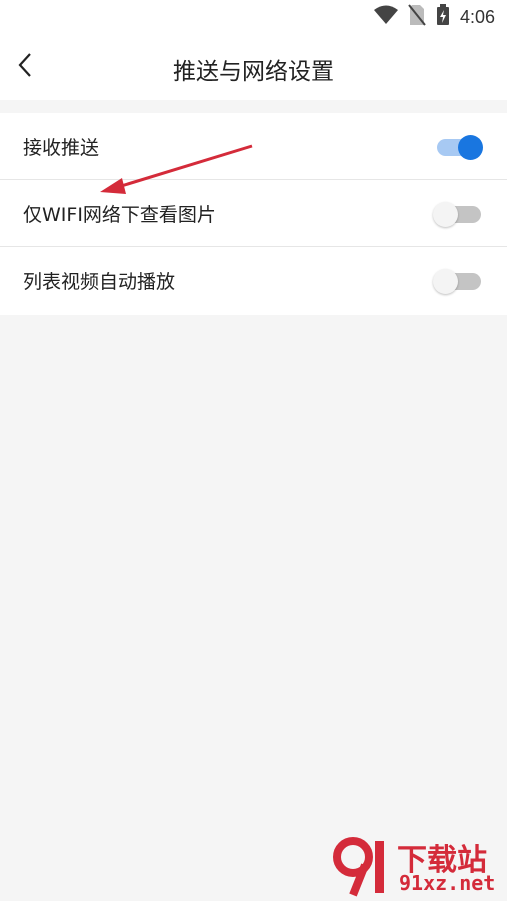 The height and width of the screenshot is (901, 507). I want to click on status-icons: 4:06, so click(434, 17).